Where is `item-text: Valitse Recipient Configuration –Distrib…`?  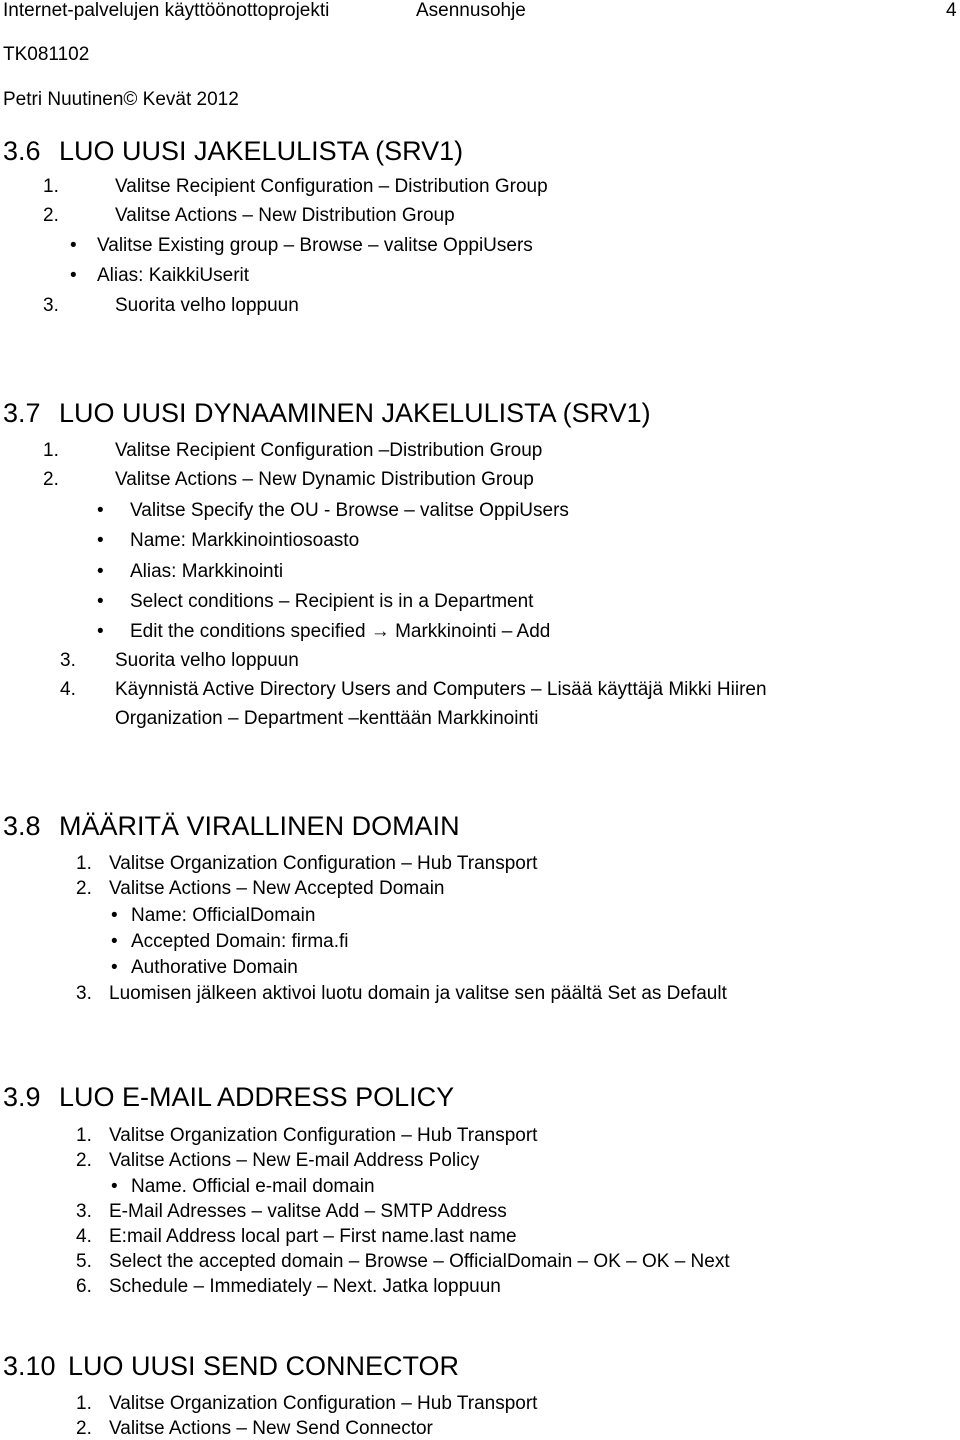
item-text: Valitse Recipient Configuration –Distrib… is located at coordinates (329, 450).